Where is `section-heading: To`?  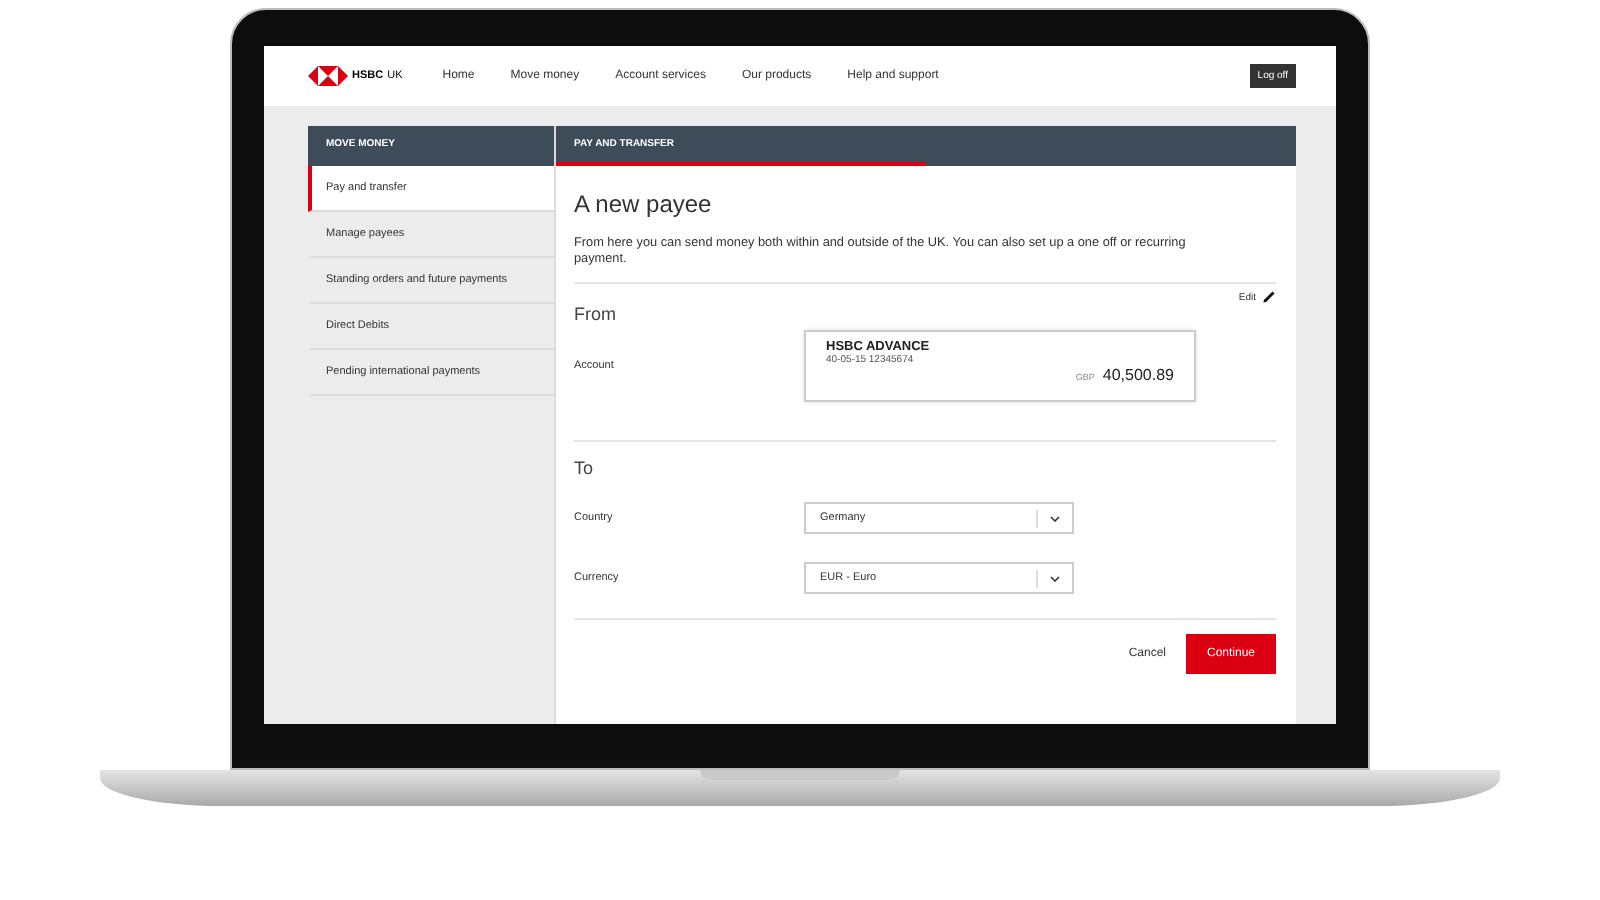
section-heading: To is located at coordinates (585, 468).